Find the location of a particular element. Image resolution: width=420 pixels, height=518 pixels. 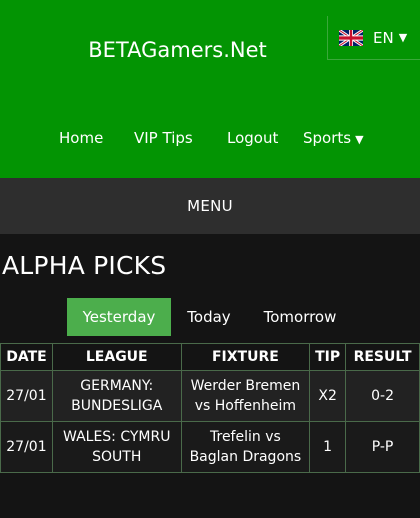

fixture-line: Werder Bremen is located at coordinates (245, 386).